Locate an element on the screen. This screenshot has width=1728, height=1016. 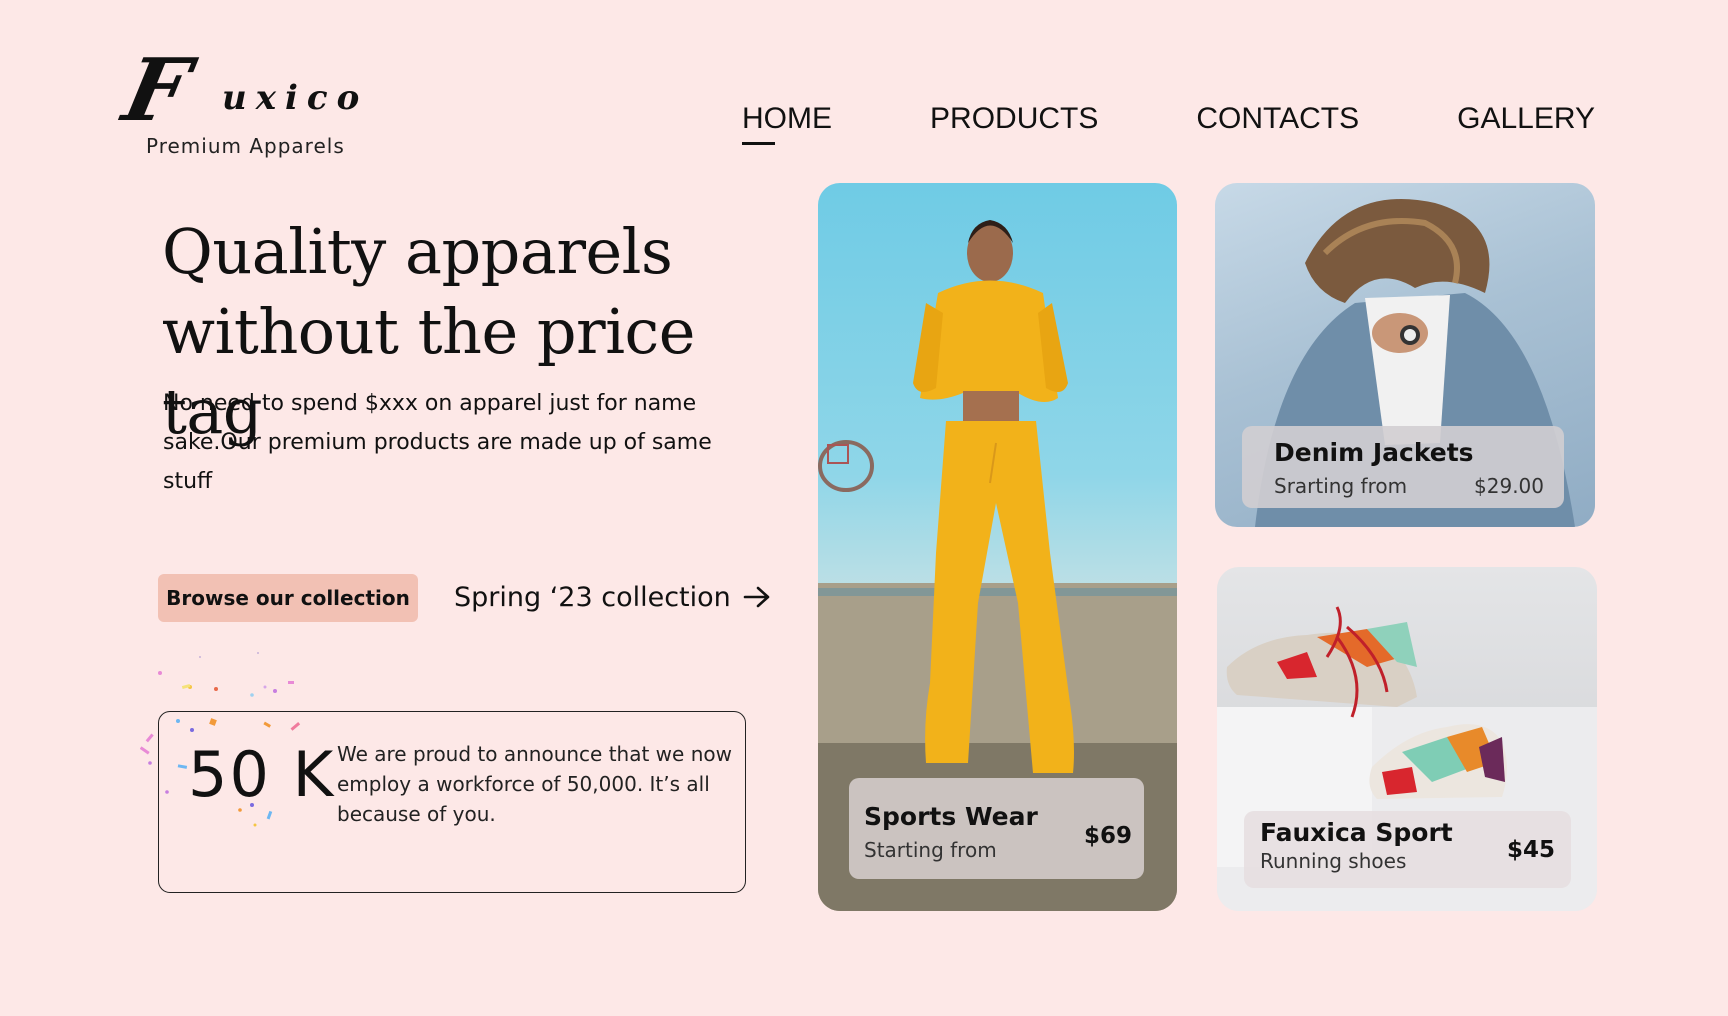
product-card-denim-jackets: Denim Jackets Srarting from $29.00 is located at coordinates (1405, 355).